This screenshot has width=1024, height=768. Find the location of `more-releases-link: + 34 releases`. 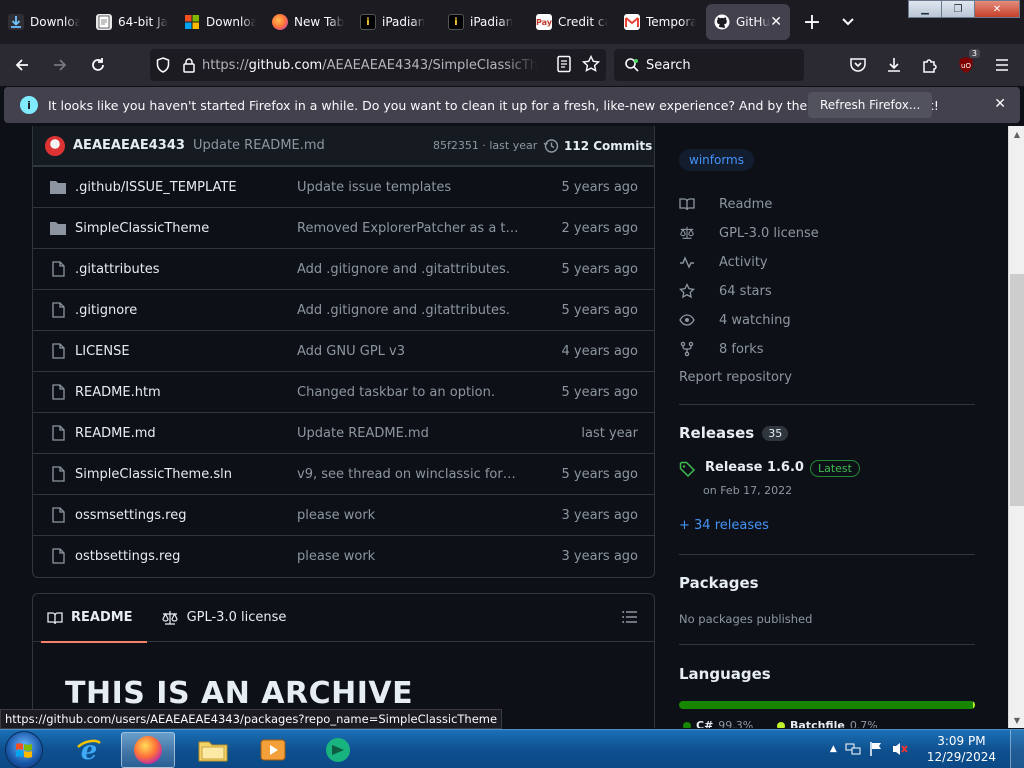

more-releases-link: + 34 releases is located at coordinates (724, 525).